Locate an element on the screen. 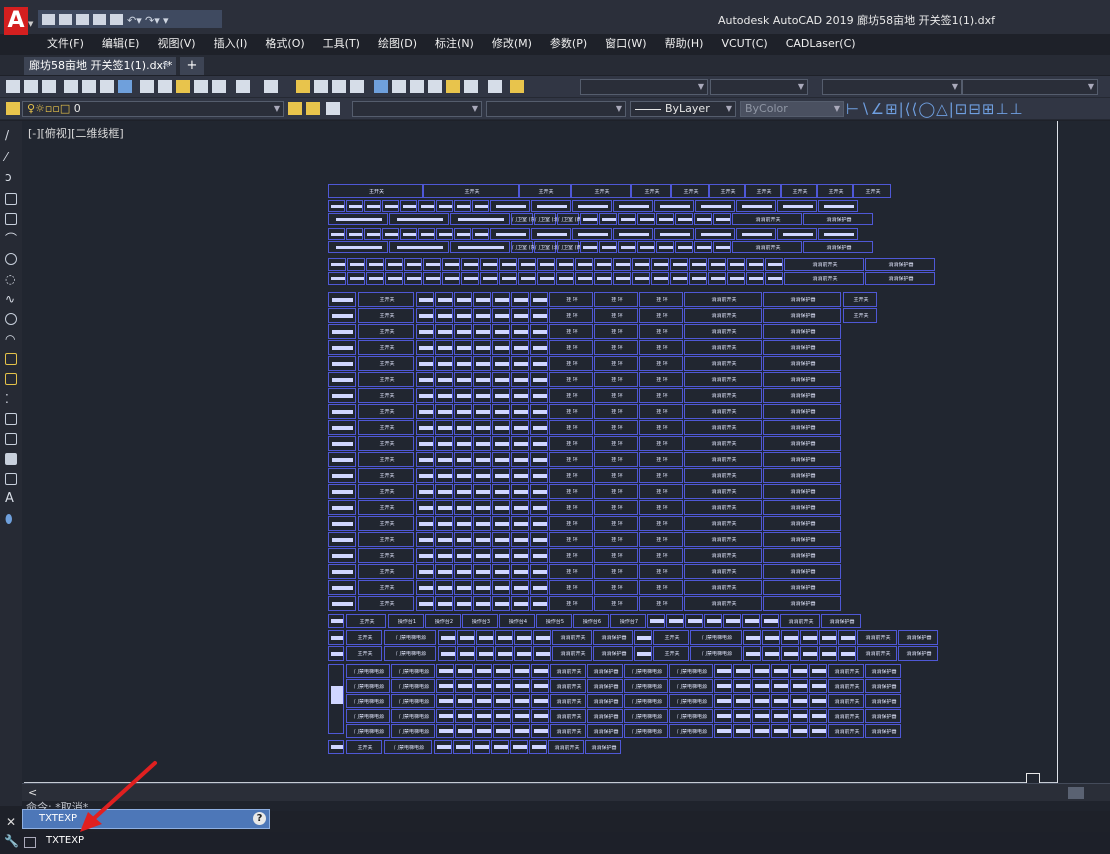  pan-icon is located at coordinates (303, 86).